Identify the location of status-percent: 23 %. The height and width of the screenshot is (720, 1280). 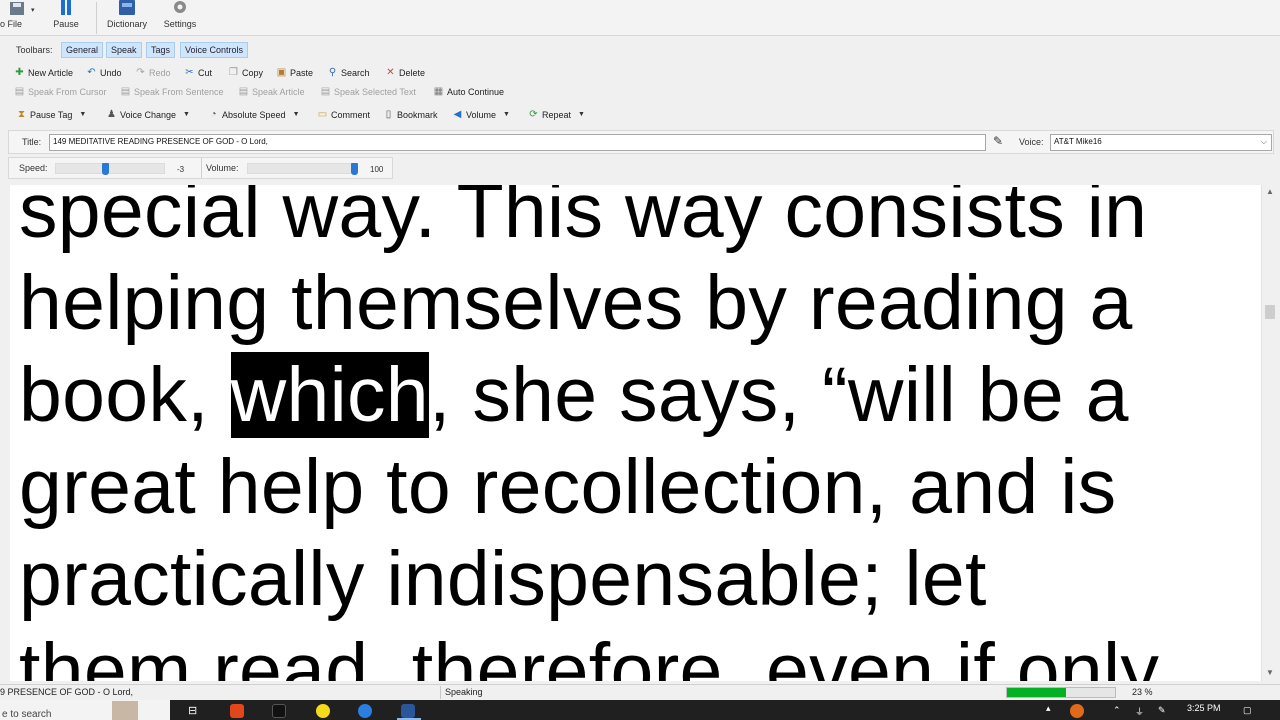
(1142, 692).